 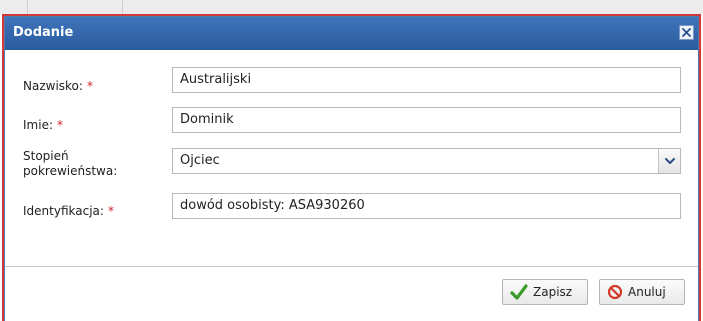 What do you see at coordinates (43, 32) in the screenshot?
I see `dialog-title: Dodanie` at bounding box center [43, 32].